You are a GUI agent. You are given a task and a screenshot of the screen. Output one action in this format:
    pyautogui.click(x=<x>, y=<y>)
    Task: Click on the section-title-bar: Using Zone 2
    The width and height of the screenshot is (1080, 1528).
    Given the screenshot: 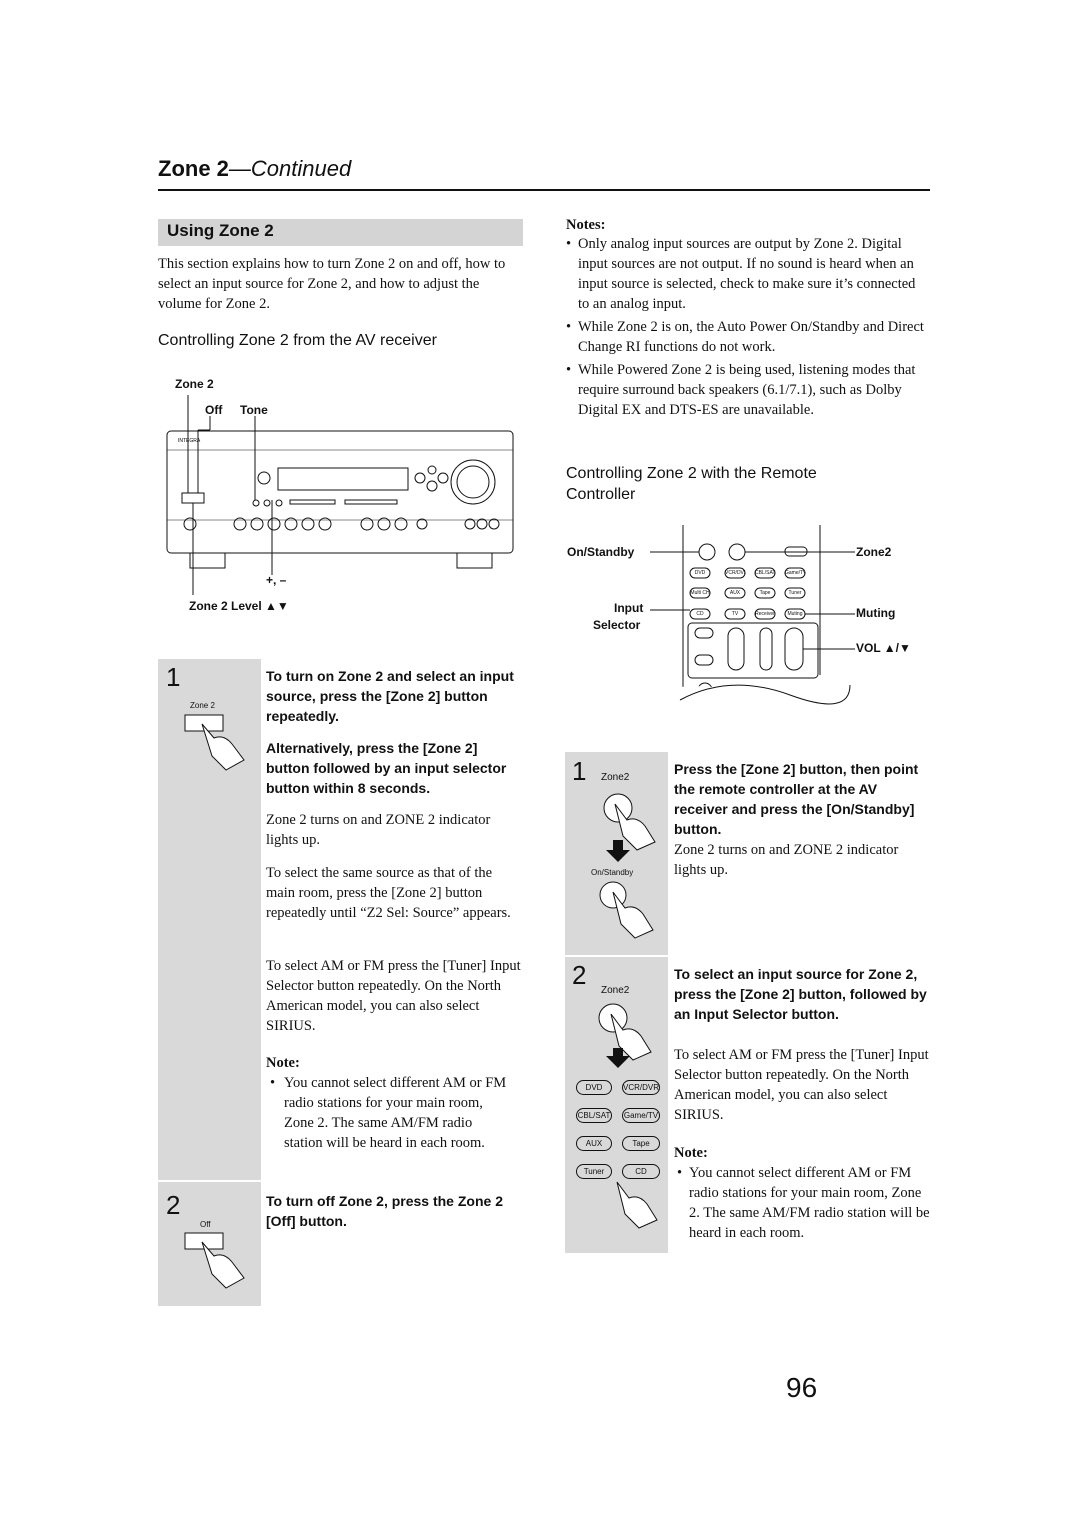 What is the action you would take?
    pyautogui.click(x=340, y=232)
    